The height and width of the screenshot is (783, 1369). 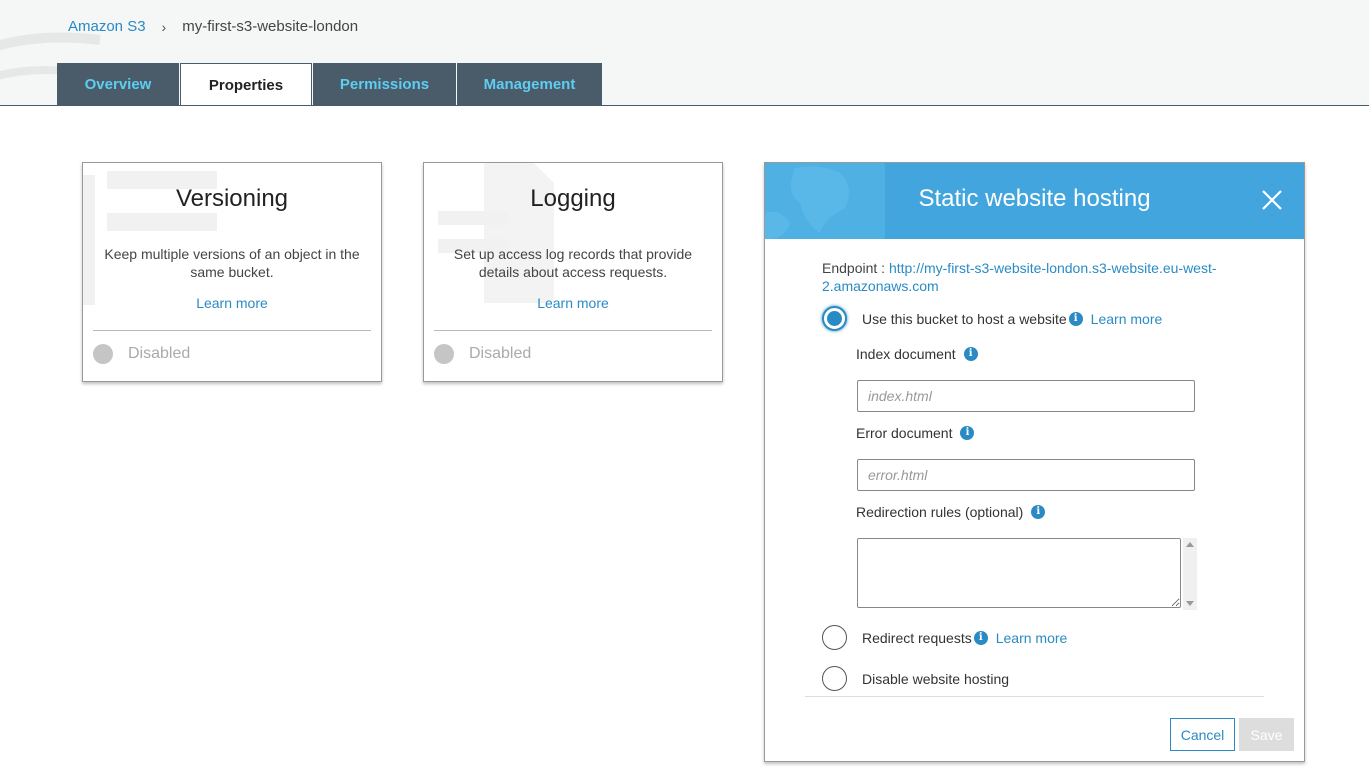 What do you see at coordinates (834, 637) in the screenshot?
I see `redirect-requests-radio` at bounding box center [834, 637].